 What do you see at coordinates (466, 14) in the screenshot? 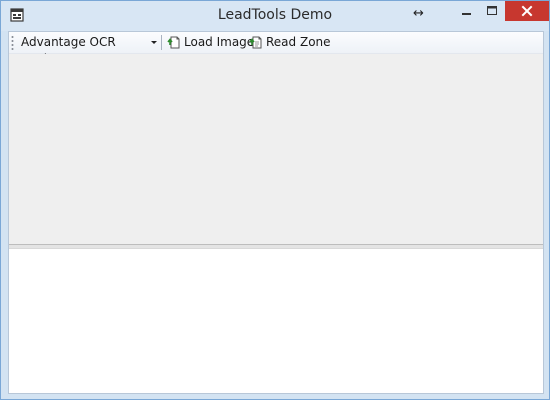
I see `minimize-icon` at bounding box center [466, 14].